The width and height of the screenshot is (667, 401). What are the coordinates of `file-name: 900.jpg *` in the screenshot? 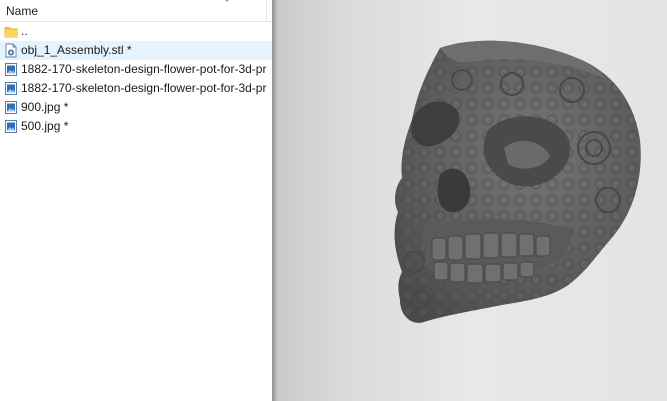 It's located at (45, 107).